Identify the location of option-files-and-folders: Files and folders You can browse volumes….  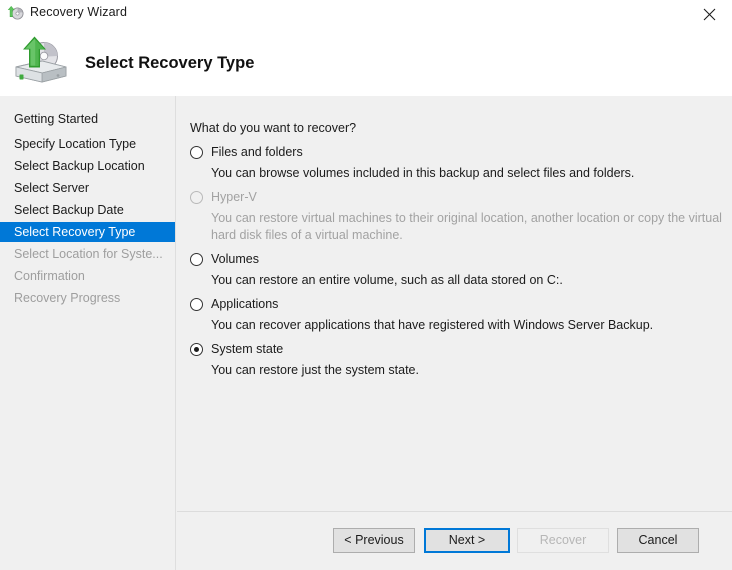
(457, 163).